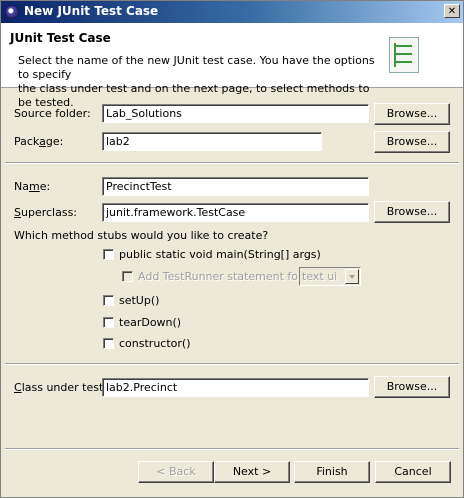  What do you see at coordinates (91, 11) in the screenshot?
I see `window-title: New JUnit Test Case` at bounding box center [91, 11].